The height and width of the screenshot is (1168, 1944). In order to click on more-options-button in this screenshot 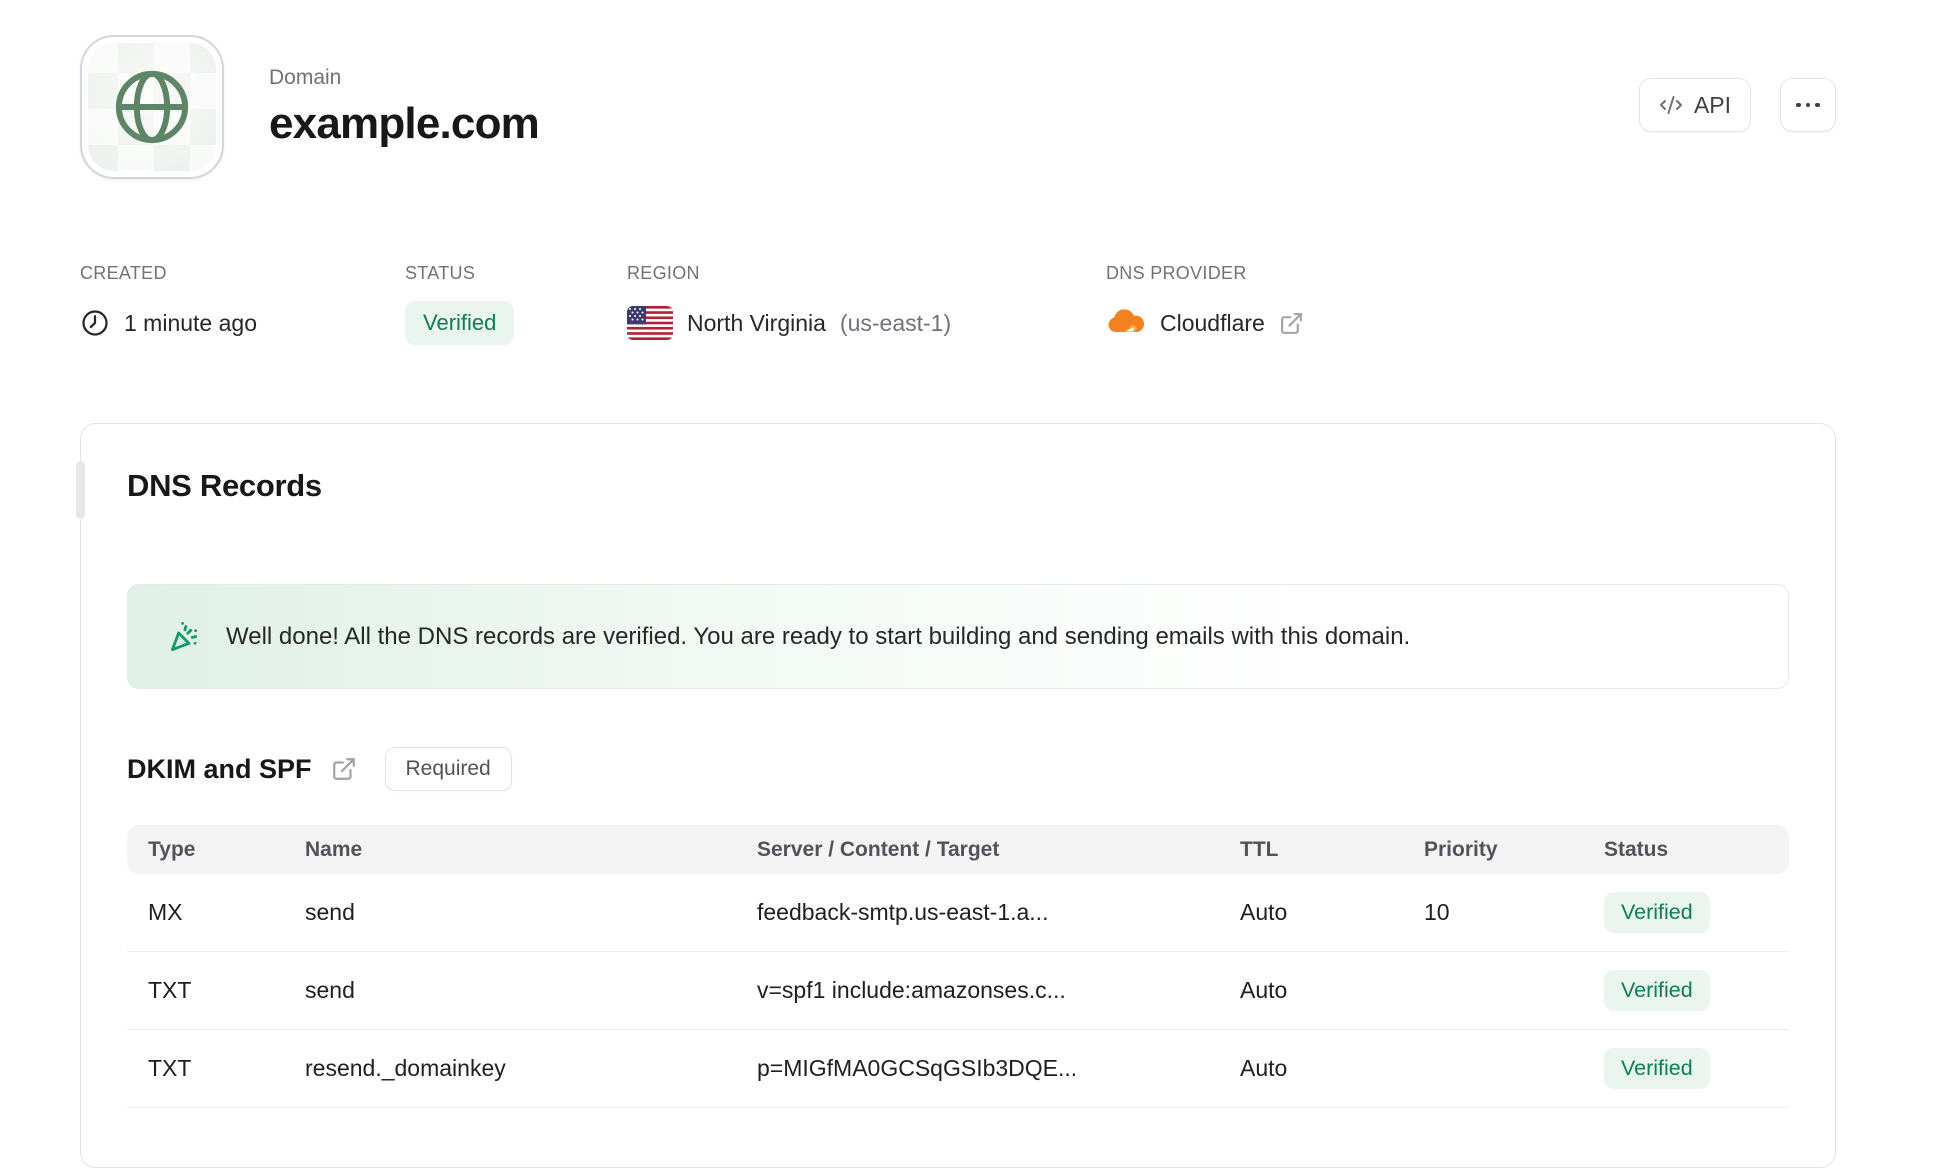, I will do `click(1808, 105)`.